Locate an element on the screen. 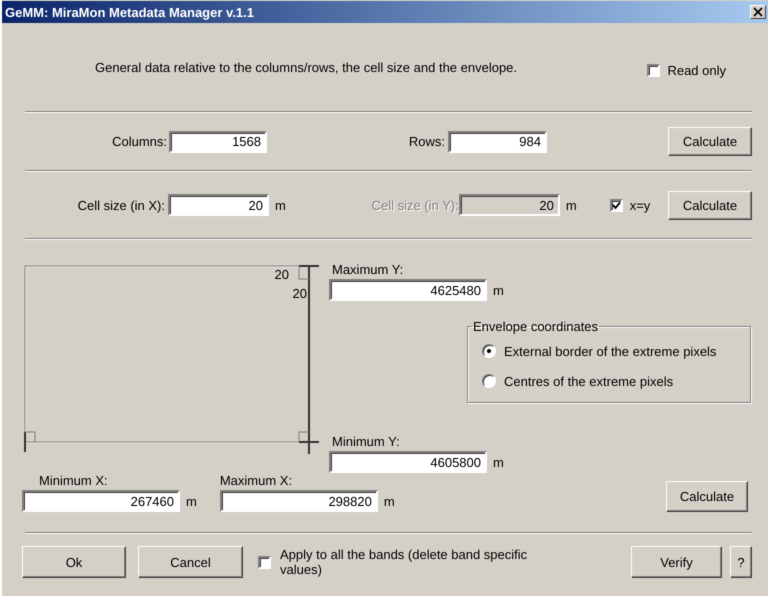 Image resolution: width=768 pixels, height=596 pixels. rows-label: Rows: is located at coordinates (426, 141).